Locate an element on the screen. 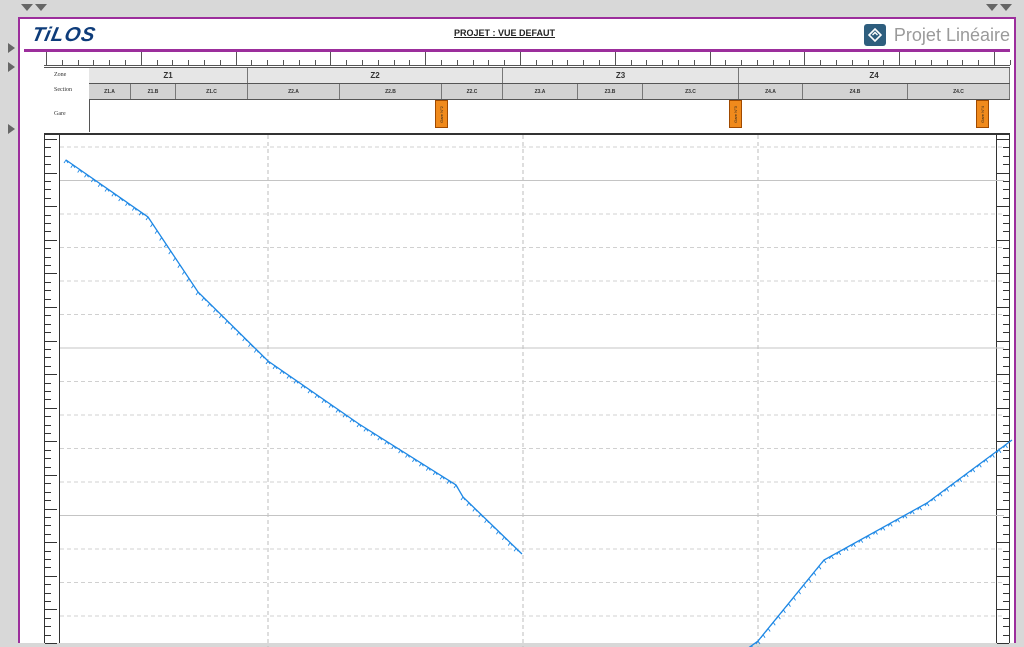 The height and width of the screenshot is (647, 1024). zone-cell: Z2 is located at coordinates (375, 75).